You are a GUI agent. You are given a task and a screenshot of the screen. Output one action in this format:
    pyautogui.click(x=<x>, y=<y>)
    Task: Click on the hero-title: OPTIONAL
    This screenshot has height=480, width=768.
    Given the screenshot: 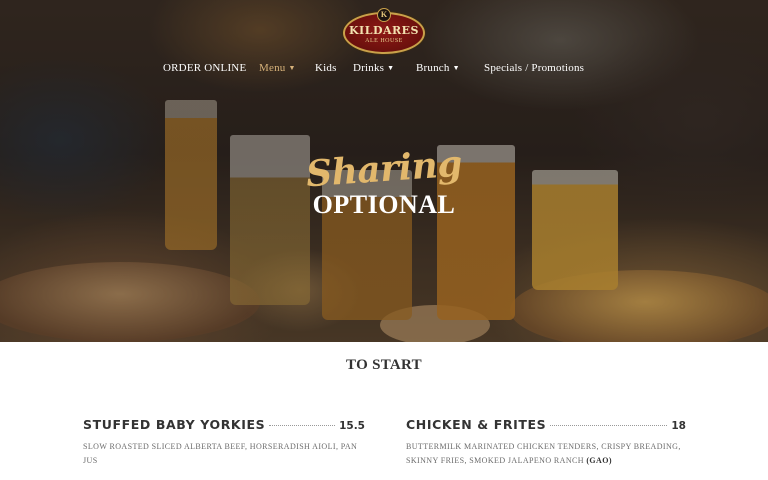 What is the action you would take?
    pyautogui.click(x=384, y=204)
    